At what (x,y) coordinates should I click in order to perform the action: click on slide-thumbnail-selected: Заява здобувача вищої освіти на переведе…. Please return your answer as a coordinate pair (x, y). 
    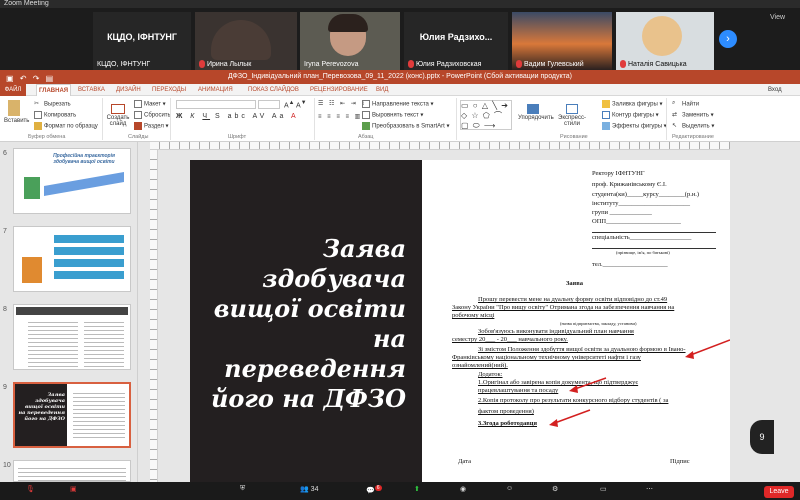
    Looking at the image, I should click on (72, 415).